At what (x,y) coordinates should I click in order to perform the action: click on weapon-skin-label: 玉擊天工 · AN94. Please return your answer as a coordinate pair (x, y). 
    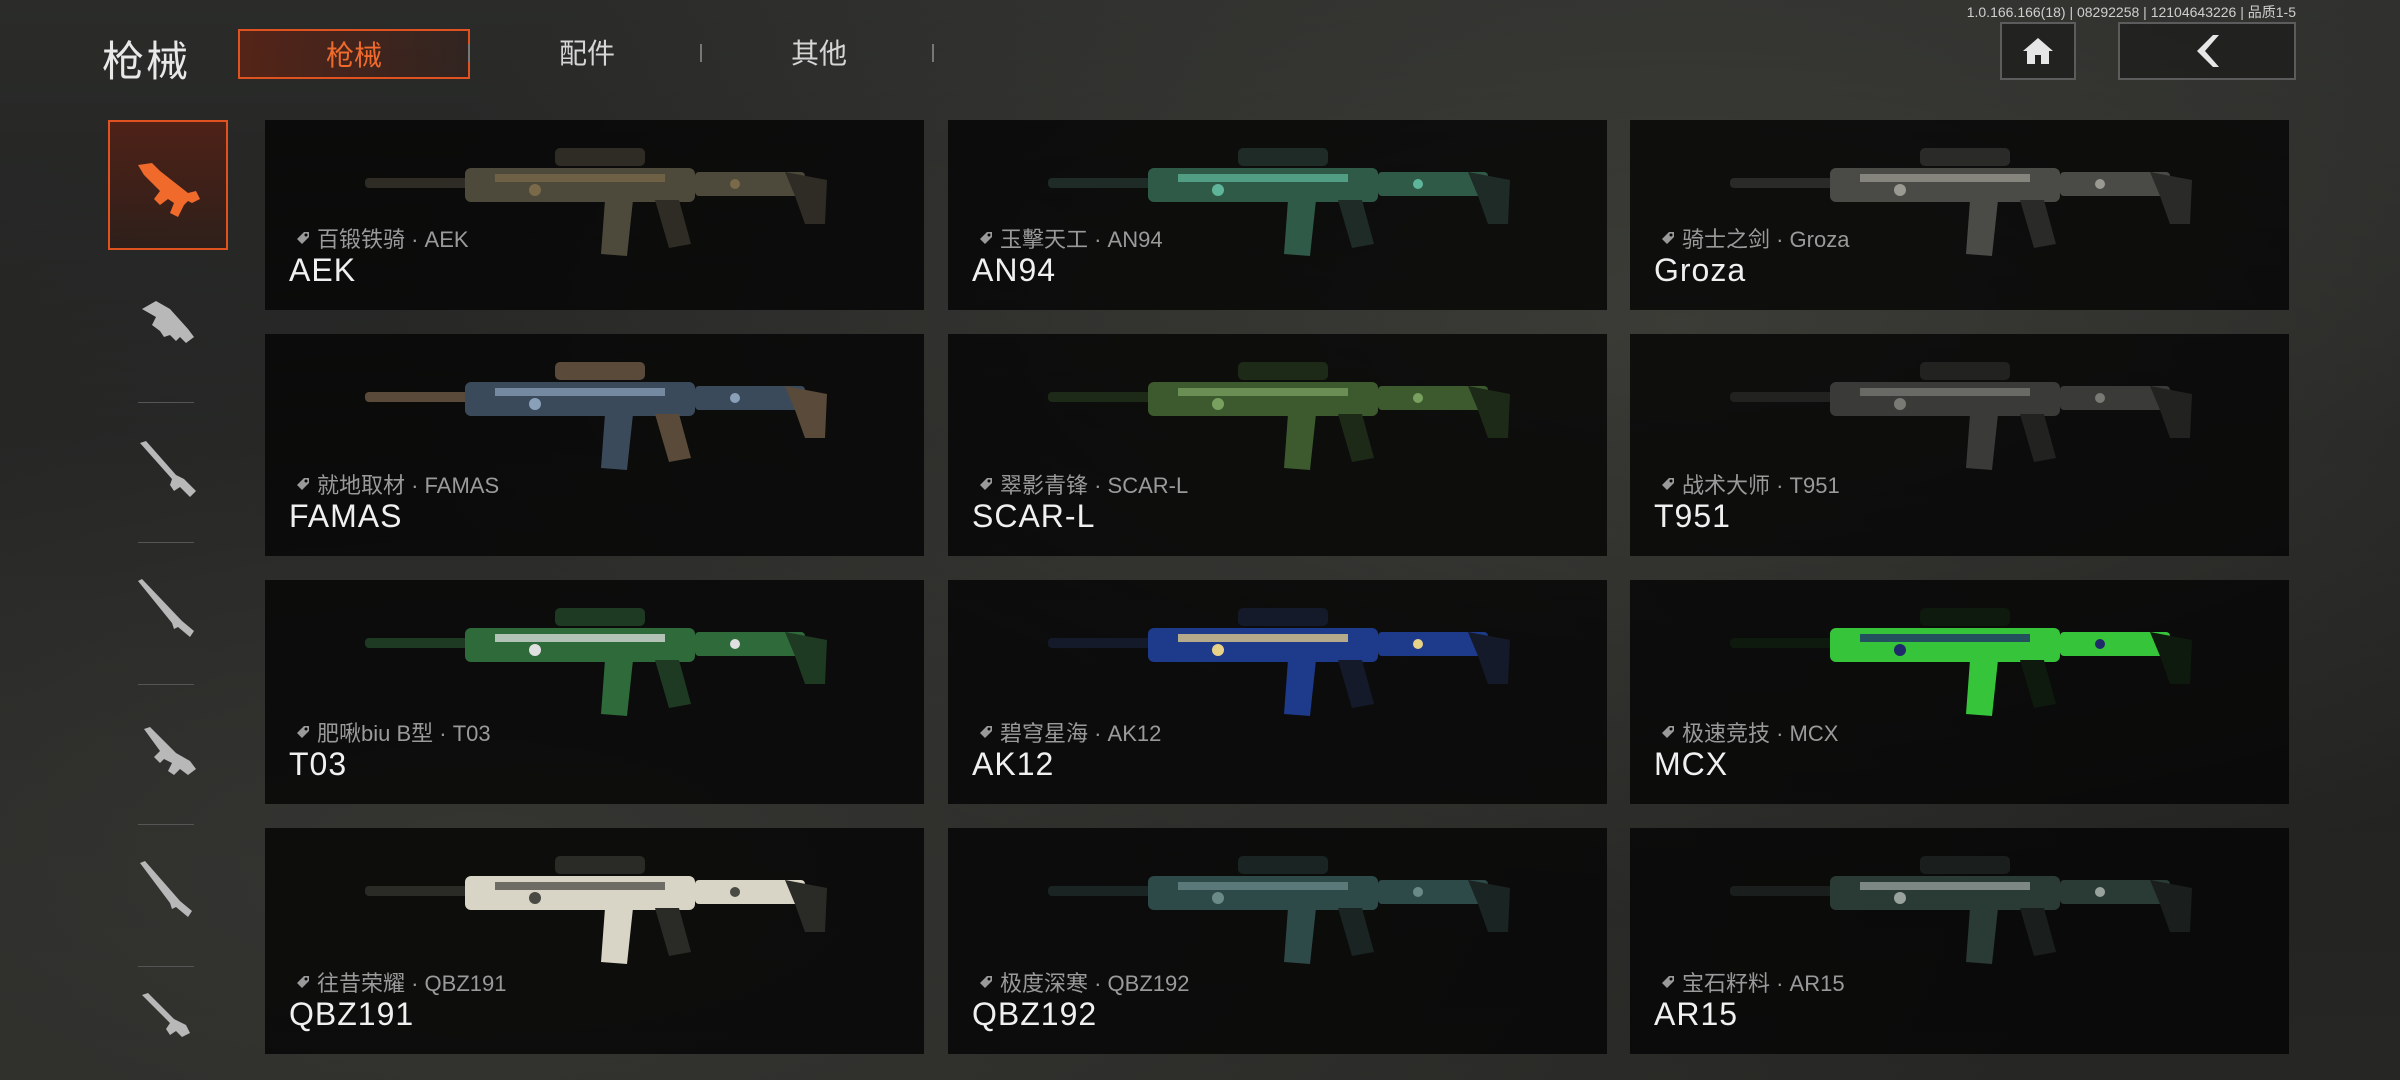
    Looking at the image, I should click on (1070, 238).